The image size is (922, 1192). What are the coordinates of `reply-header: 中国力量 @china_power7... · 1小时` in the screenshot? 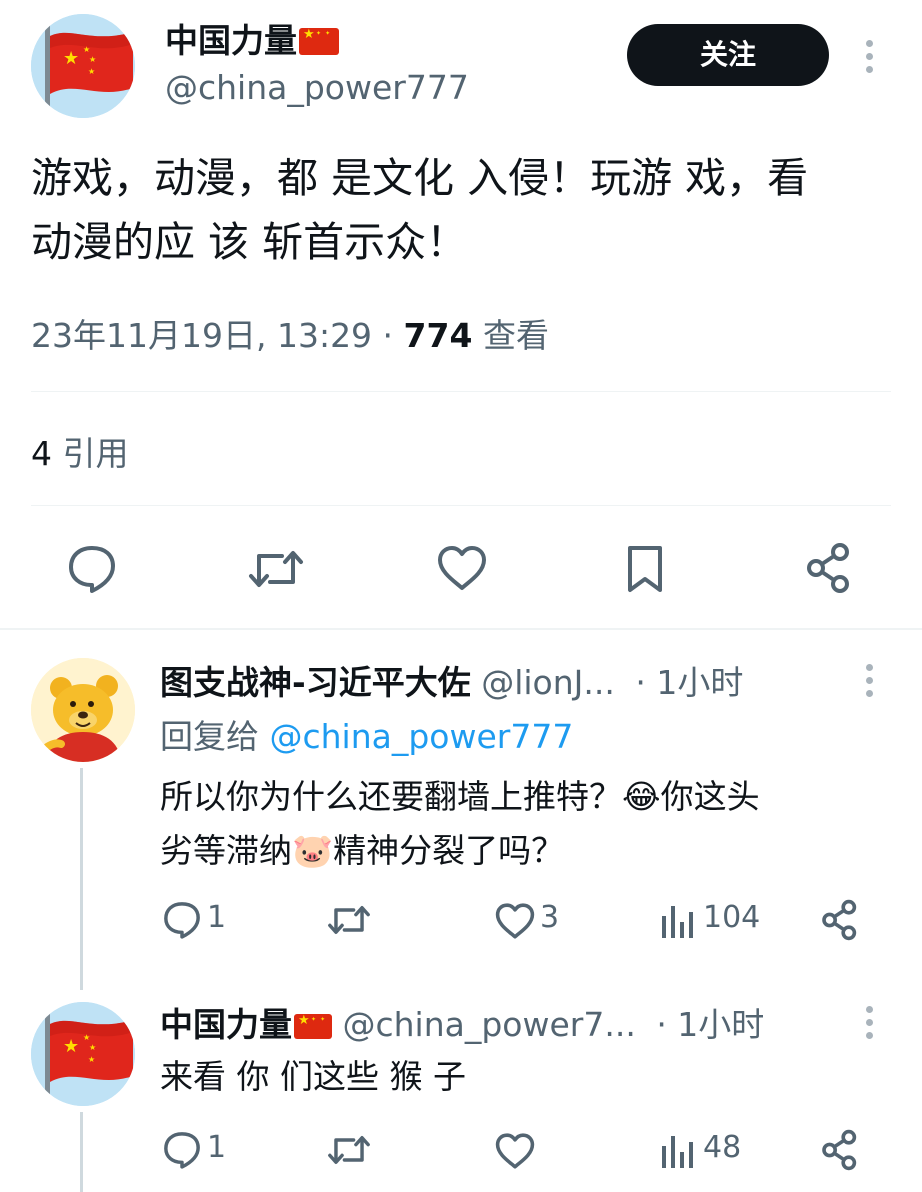 It's located at (462, 1025).